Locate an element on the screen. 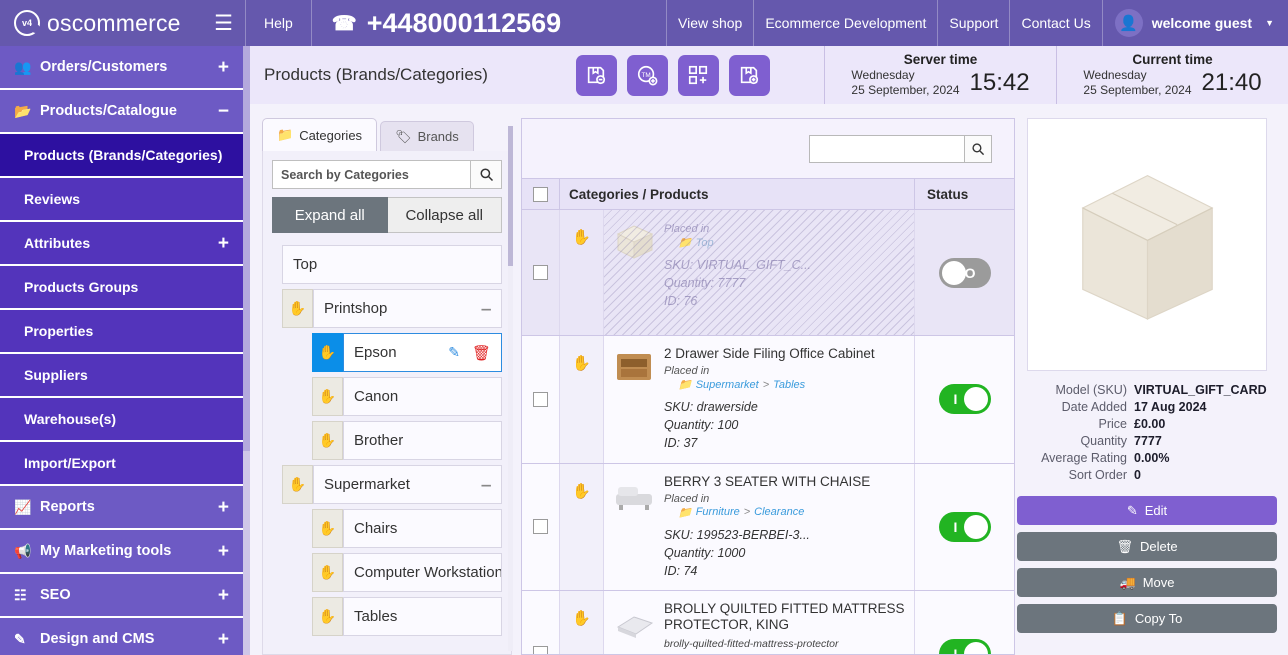 The height and width of the screenshot is (655, 1288). category-tree-item-body: Chairs is located at coordinates (422, 528).